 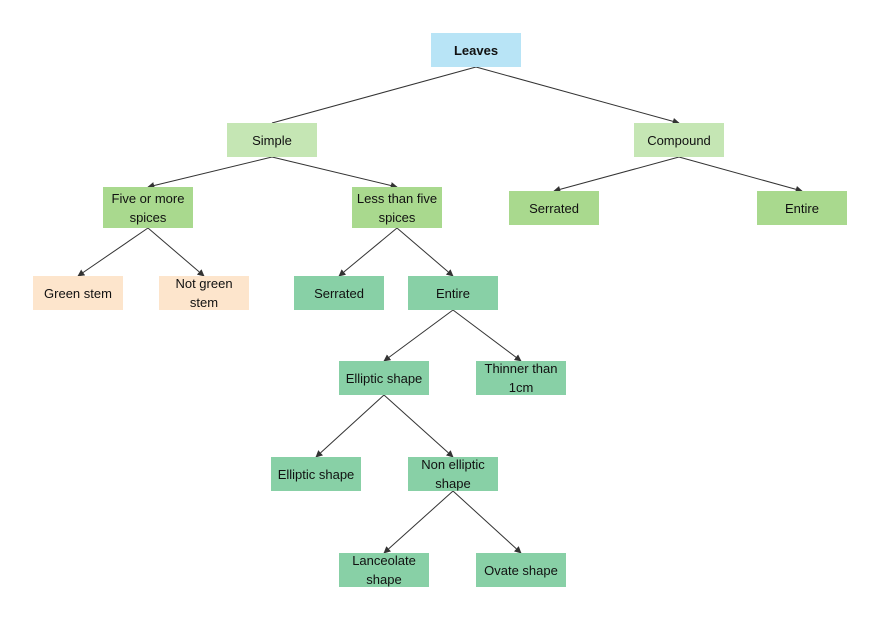 I want to click on node-thinner-than-1cm: Thinner than 1cm, so click(x=521, y=378).